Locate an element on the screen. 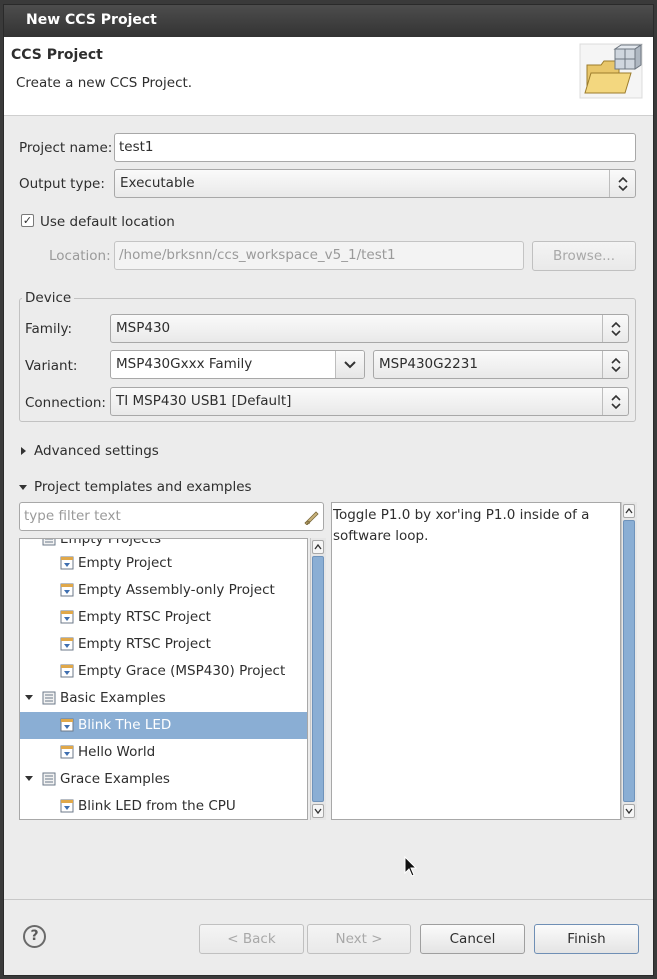 The height and width of the screenshot is (979, 657). location-input: /home/brksnn/ccs_workspace_v5_1/test1 is located at coordinates (319, 255).